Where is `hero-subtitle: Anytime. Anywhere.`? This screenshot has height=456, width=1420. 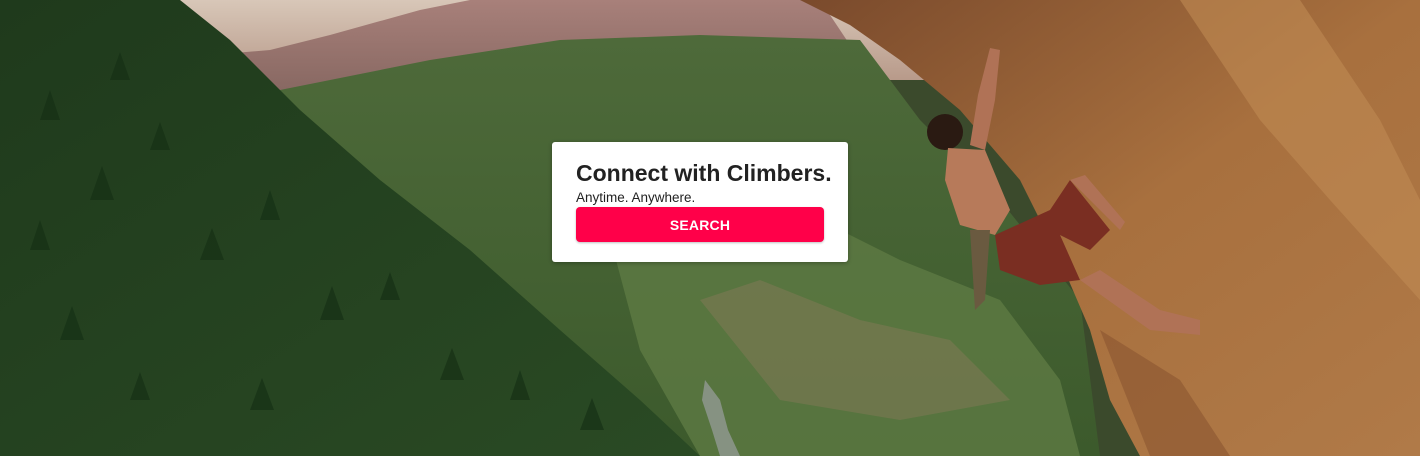
hero-subtitle: Anytime. Anywhere. is located at coordinates (636, 197).